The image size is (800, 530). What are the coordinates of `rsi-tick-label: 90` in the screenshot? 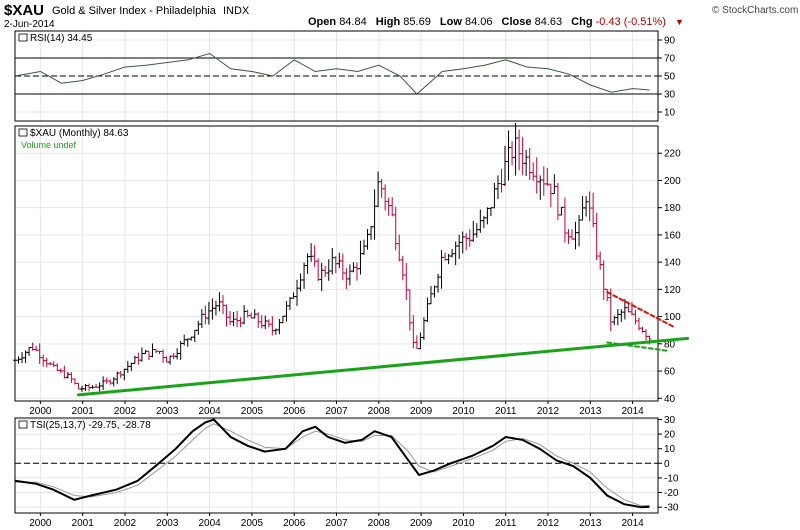 It's located at (670, 41).